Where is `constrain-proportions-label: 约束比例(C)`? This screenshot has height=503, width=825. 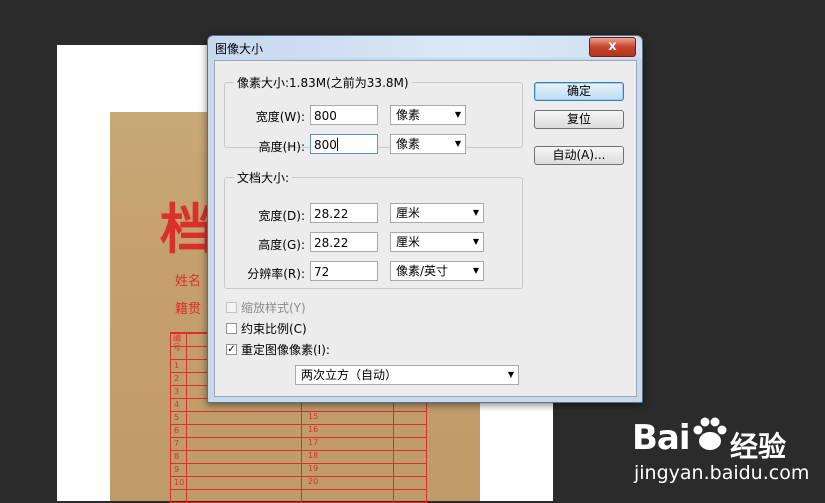
constrain-proportions-label: 约束比例(C) is located at coordinates (274, 329).